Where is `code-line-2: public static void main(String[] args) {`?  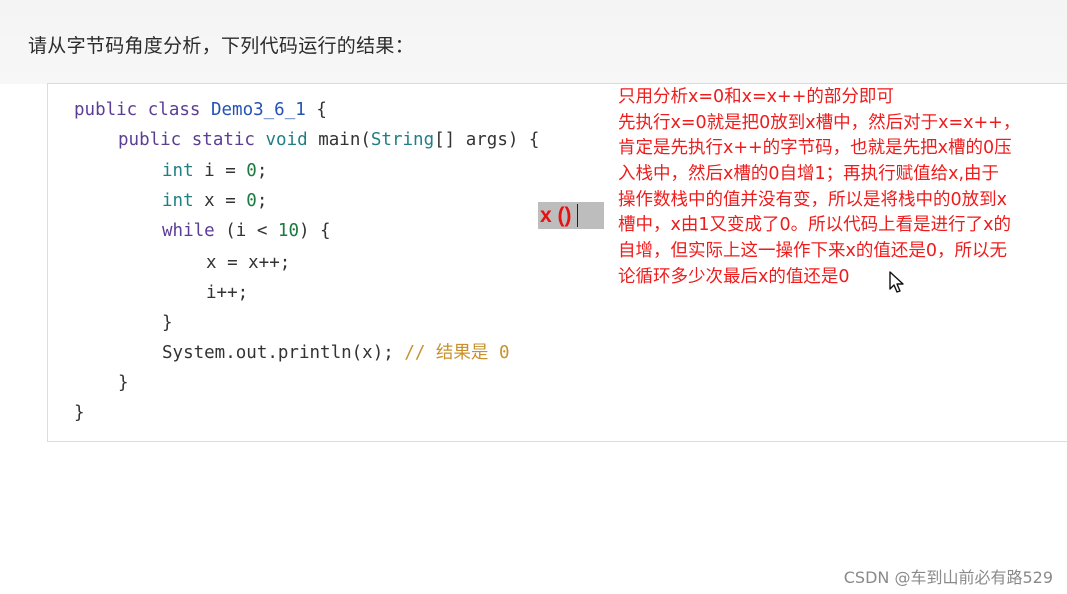 code-line-2: public static void main(String[] args) { is located at coordinates (328, 140).